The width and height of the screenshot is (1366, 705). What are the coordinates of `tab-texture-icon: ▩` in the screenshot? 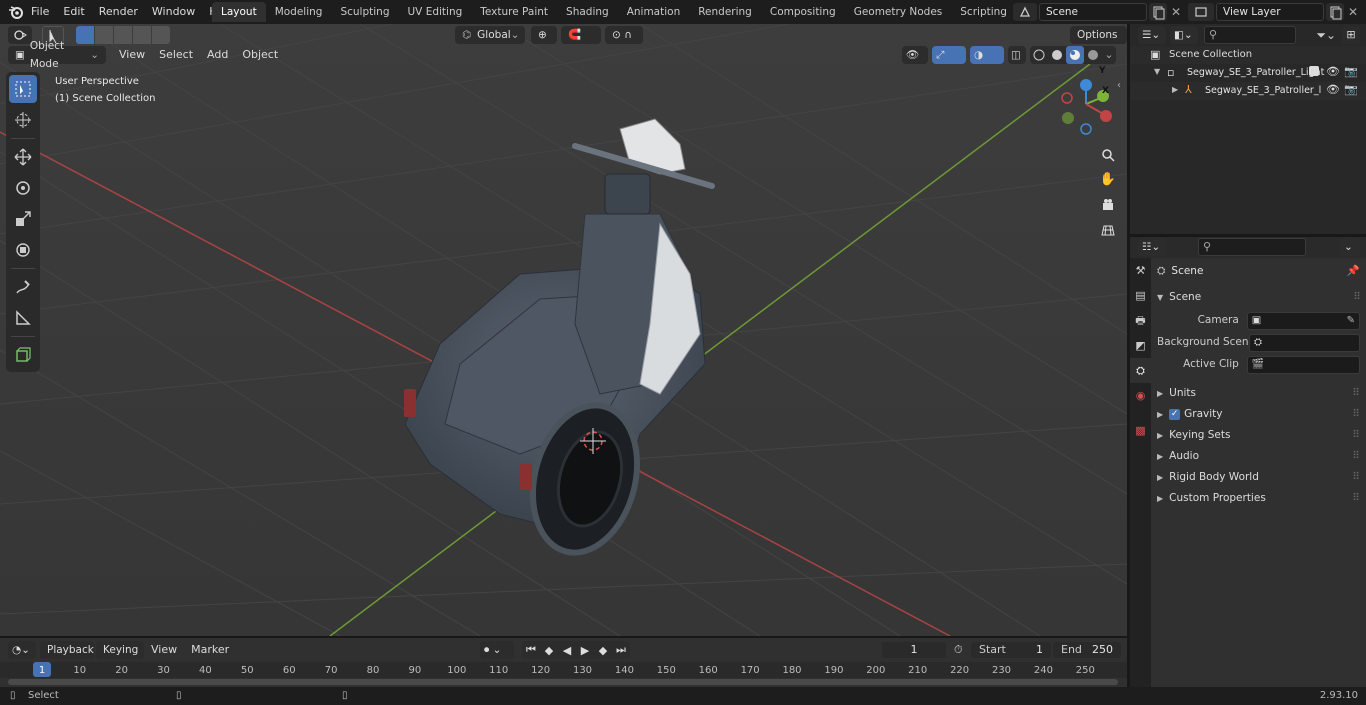 It's located at (1140, 430).